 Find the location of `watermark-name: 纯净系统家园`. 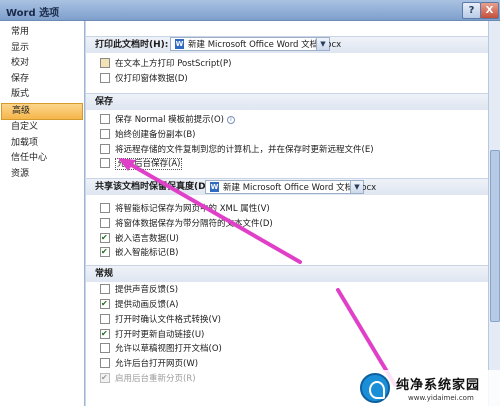

watermark-name: 纯净系统家园 is located at coordinates (438, 385).